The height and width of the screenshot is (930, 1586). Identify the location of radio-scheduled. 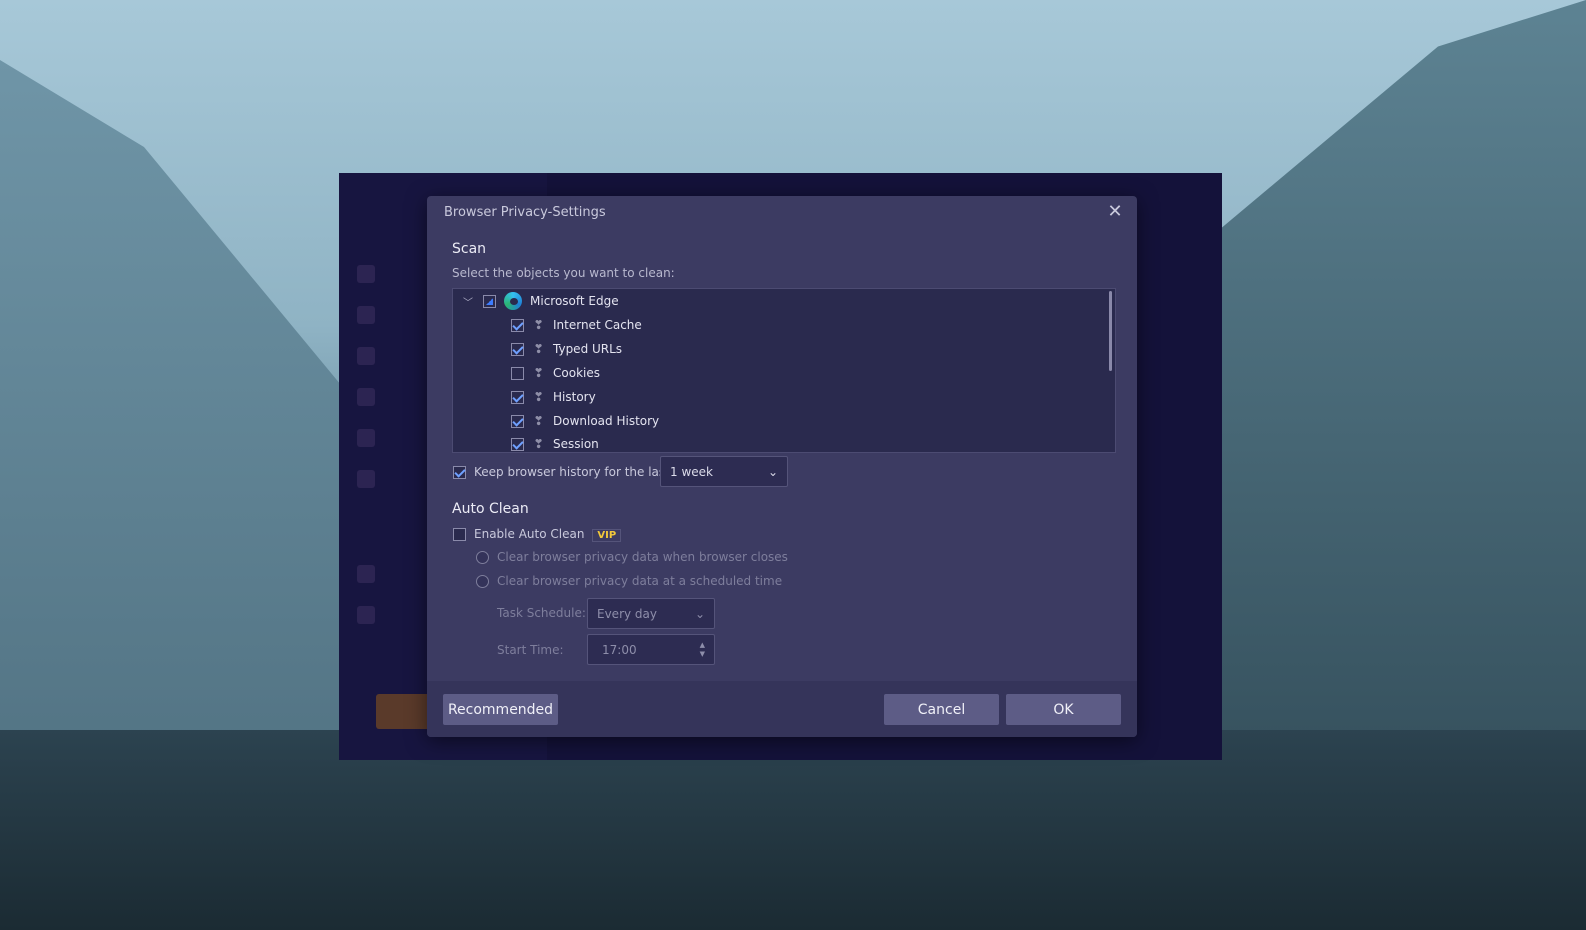
(482, 581).